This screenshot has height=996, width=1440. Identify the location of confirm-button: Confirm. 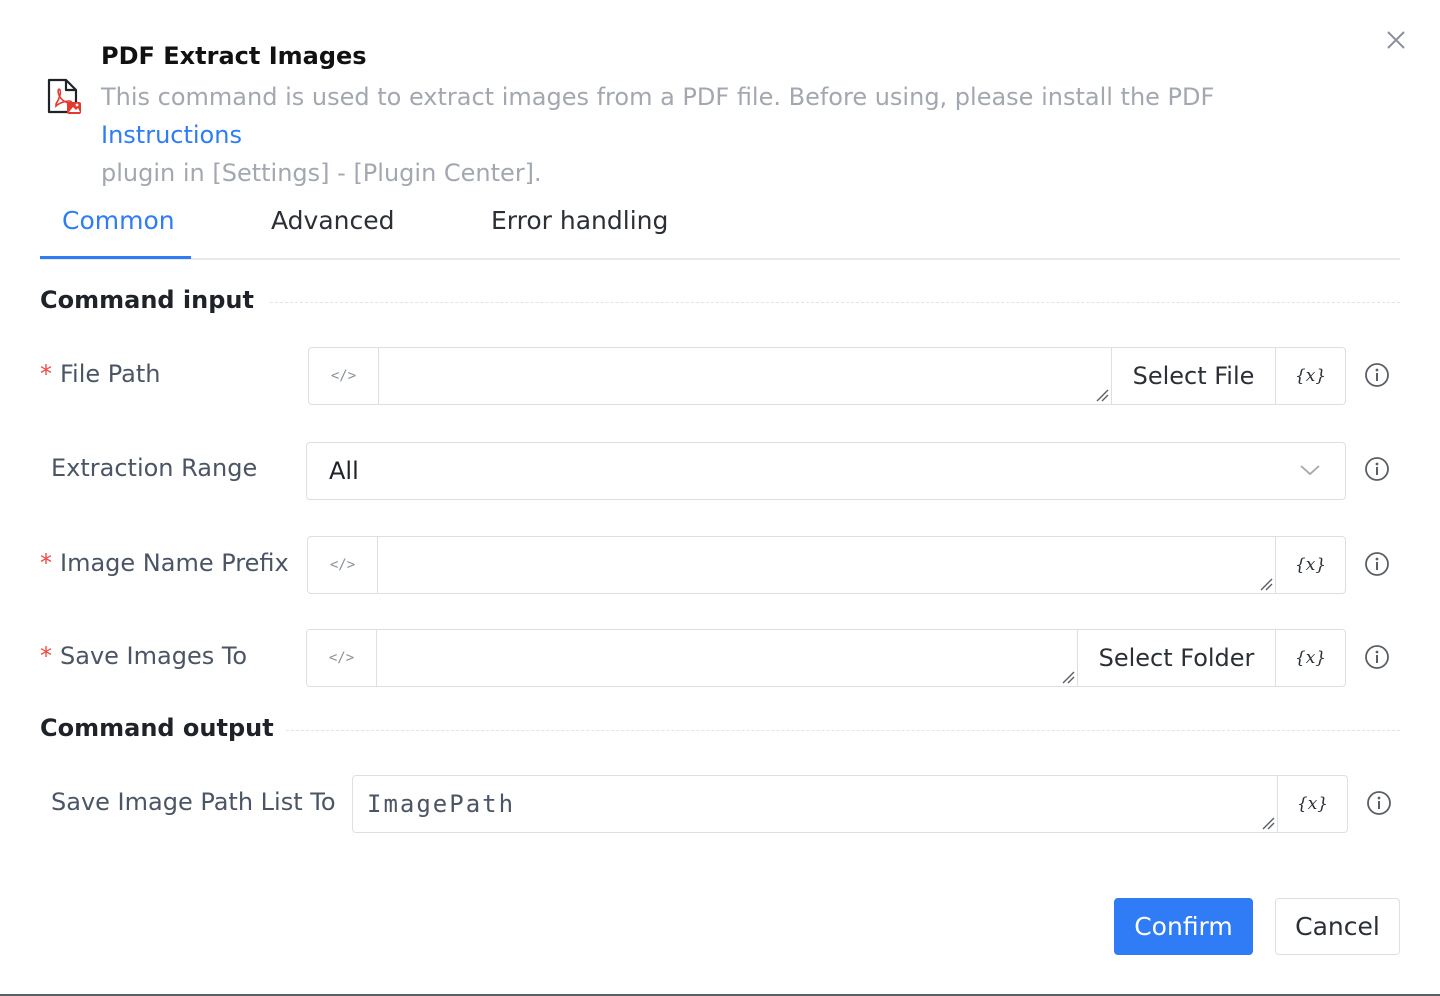
(1183, 926).